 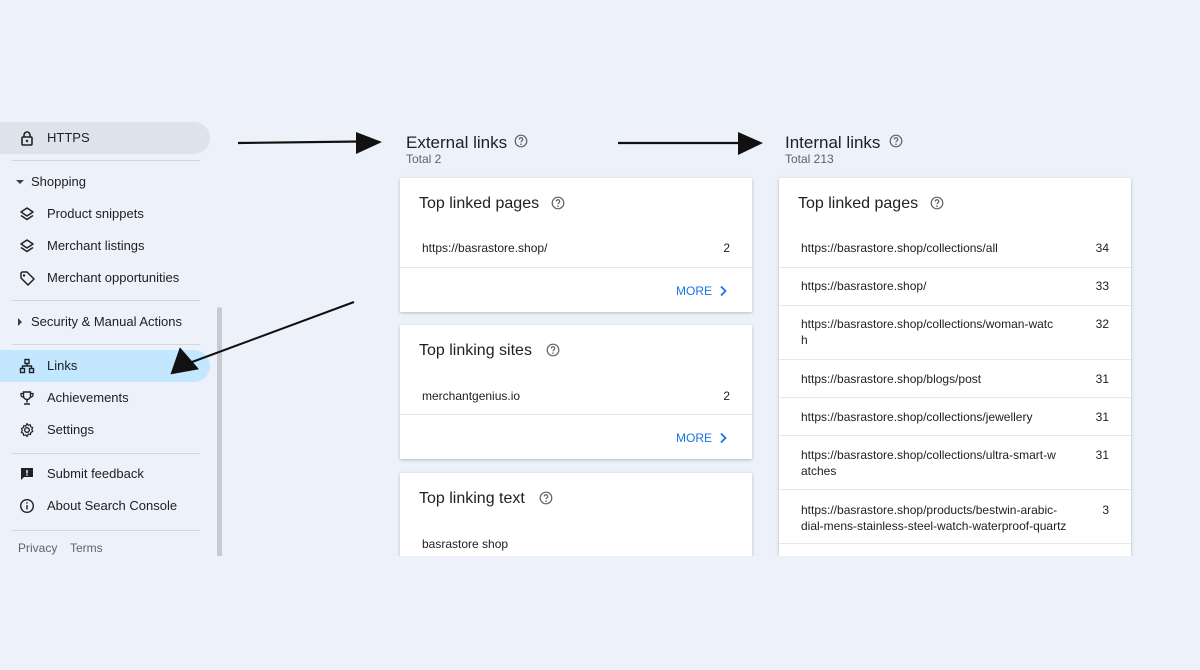 What do you see at coordinates (88, 397) in the screenshot?
I see `sidebar-item-label: Achievements` at bounding box center [88, 397].